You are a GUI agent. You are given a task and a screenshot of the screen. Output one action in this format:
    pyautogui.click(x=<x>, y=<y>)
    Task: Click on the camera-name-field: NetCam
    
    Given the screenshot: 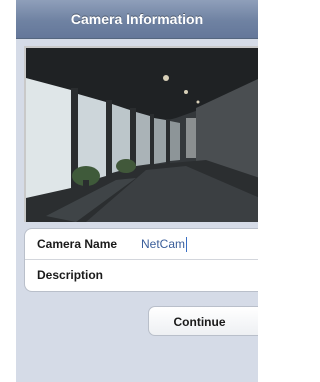 What is the action you would take?
    pyautogui.click(x=164, y=244)
    